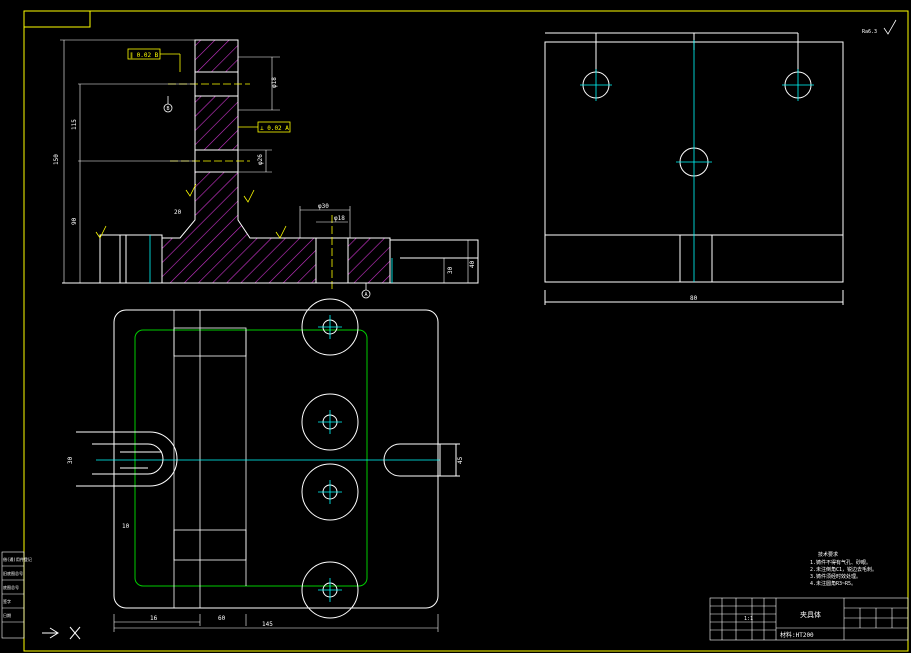 This screenshot has width=911, height=653. What do you see at coordinates (810, 614) in the screenshot?
I see `title-part-name: 夹具体` at bounding box center [810, 614].